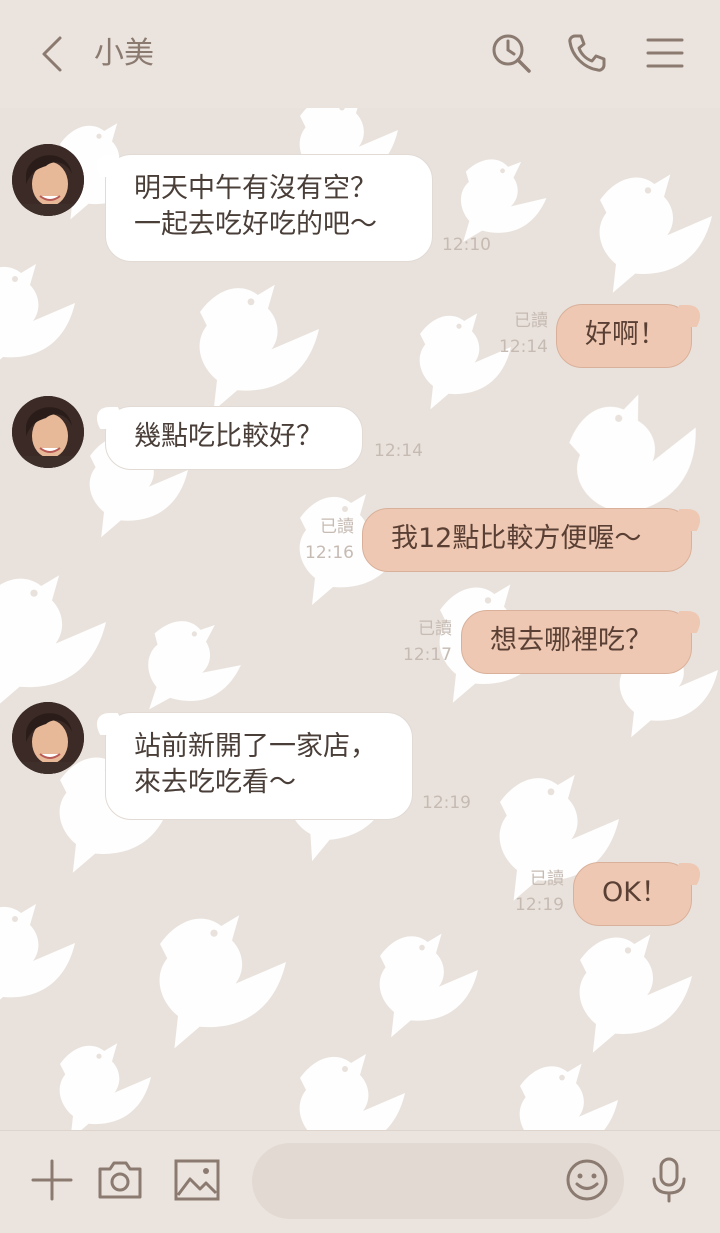 This screenshot has width=720, height=1233. I want to click on message-time: 12:10, so click(466, 245).